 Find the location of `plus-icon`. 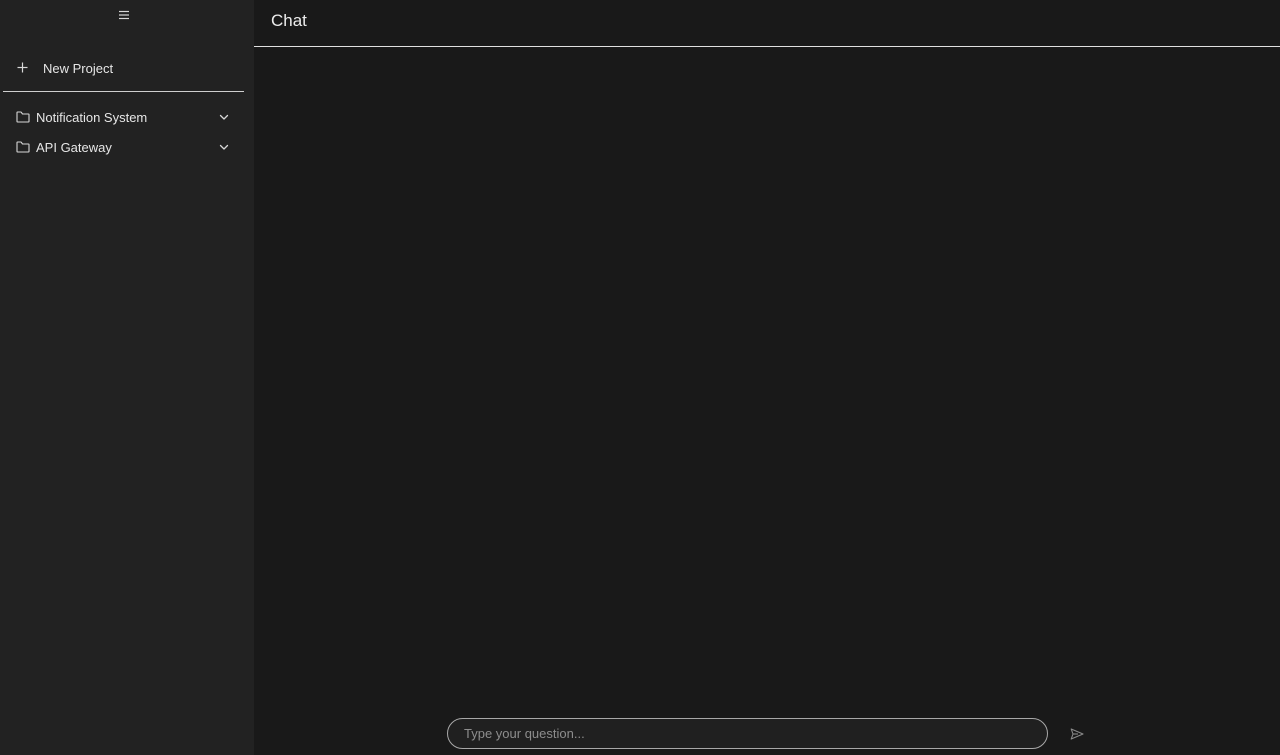

plus-icon is located at coordinates (22, 67).